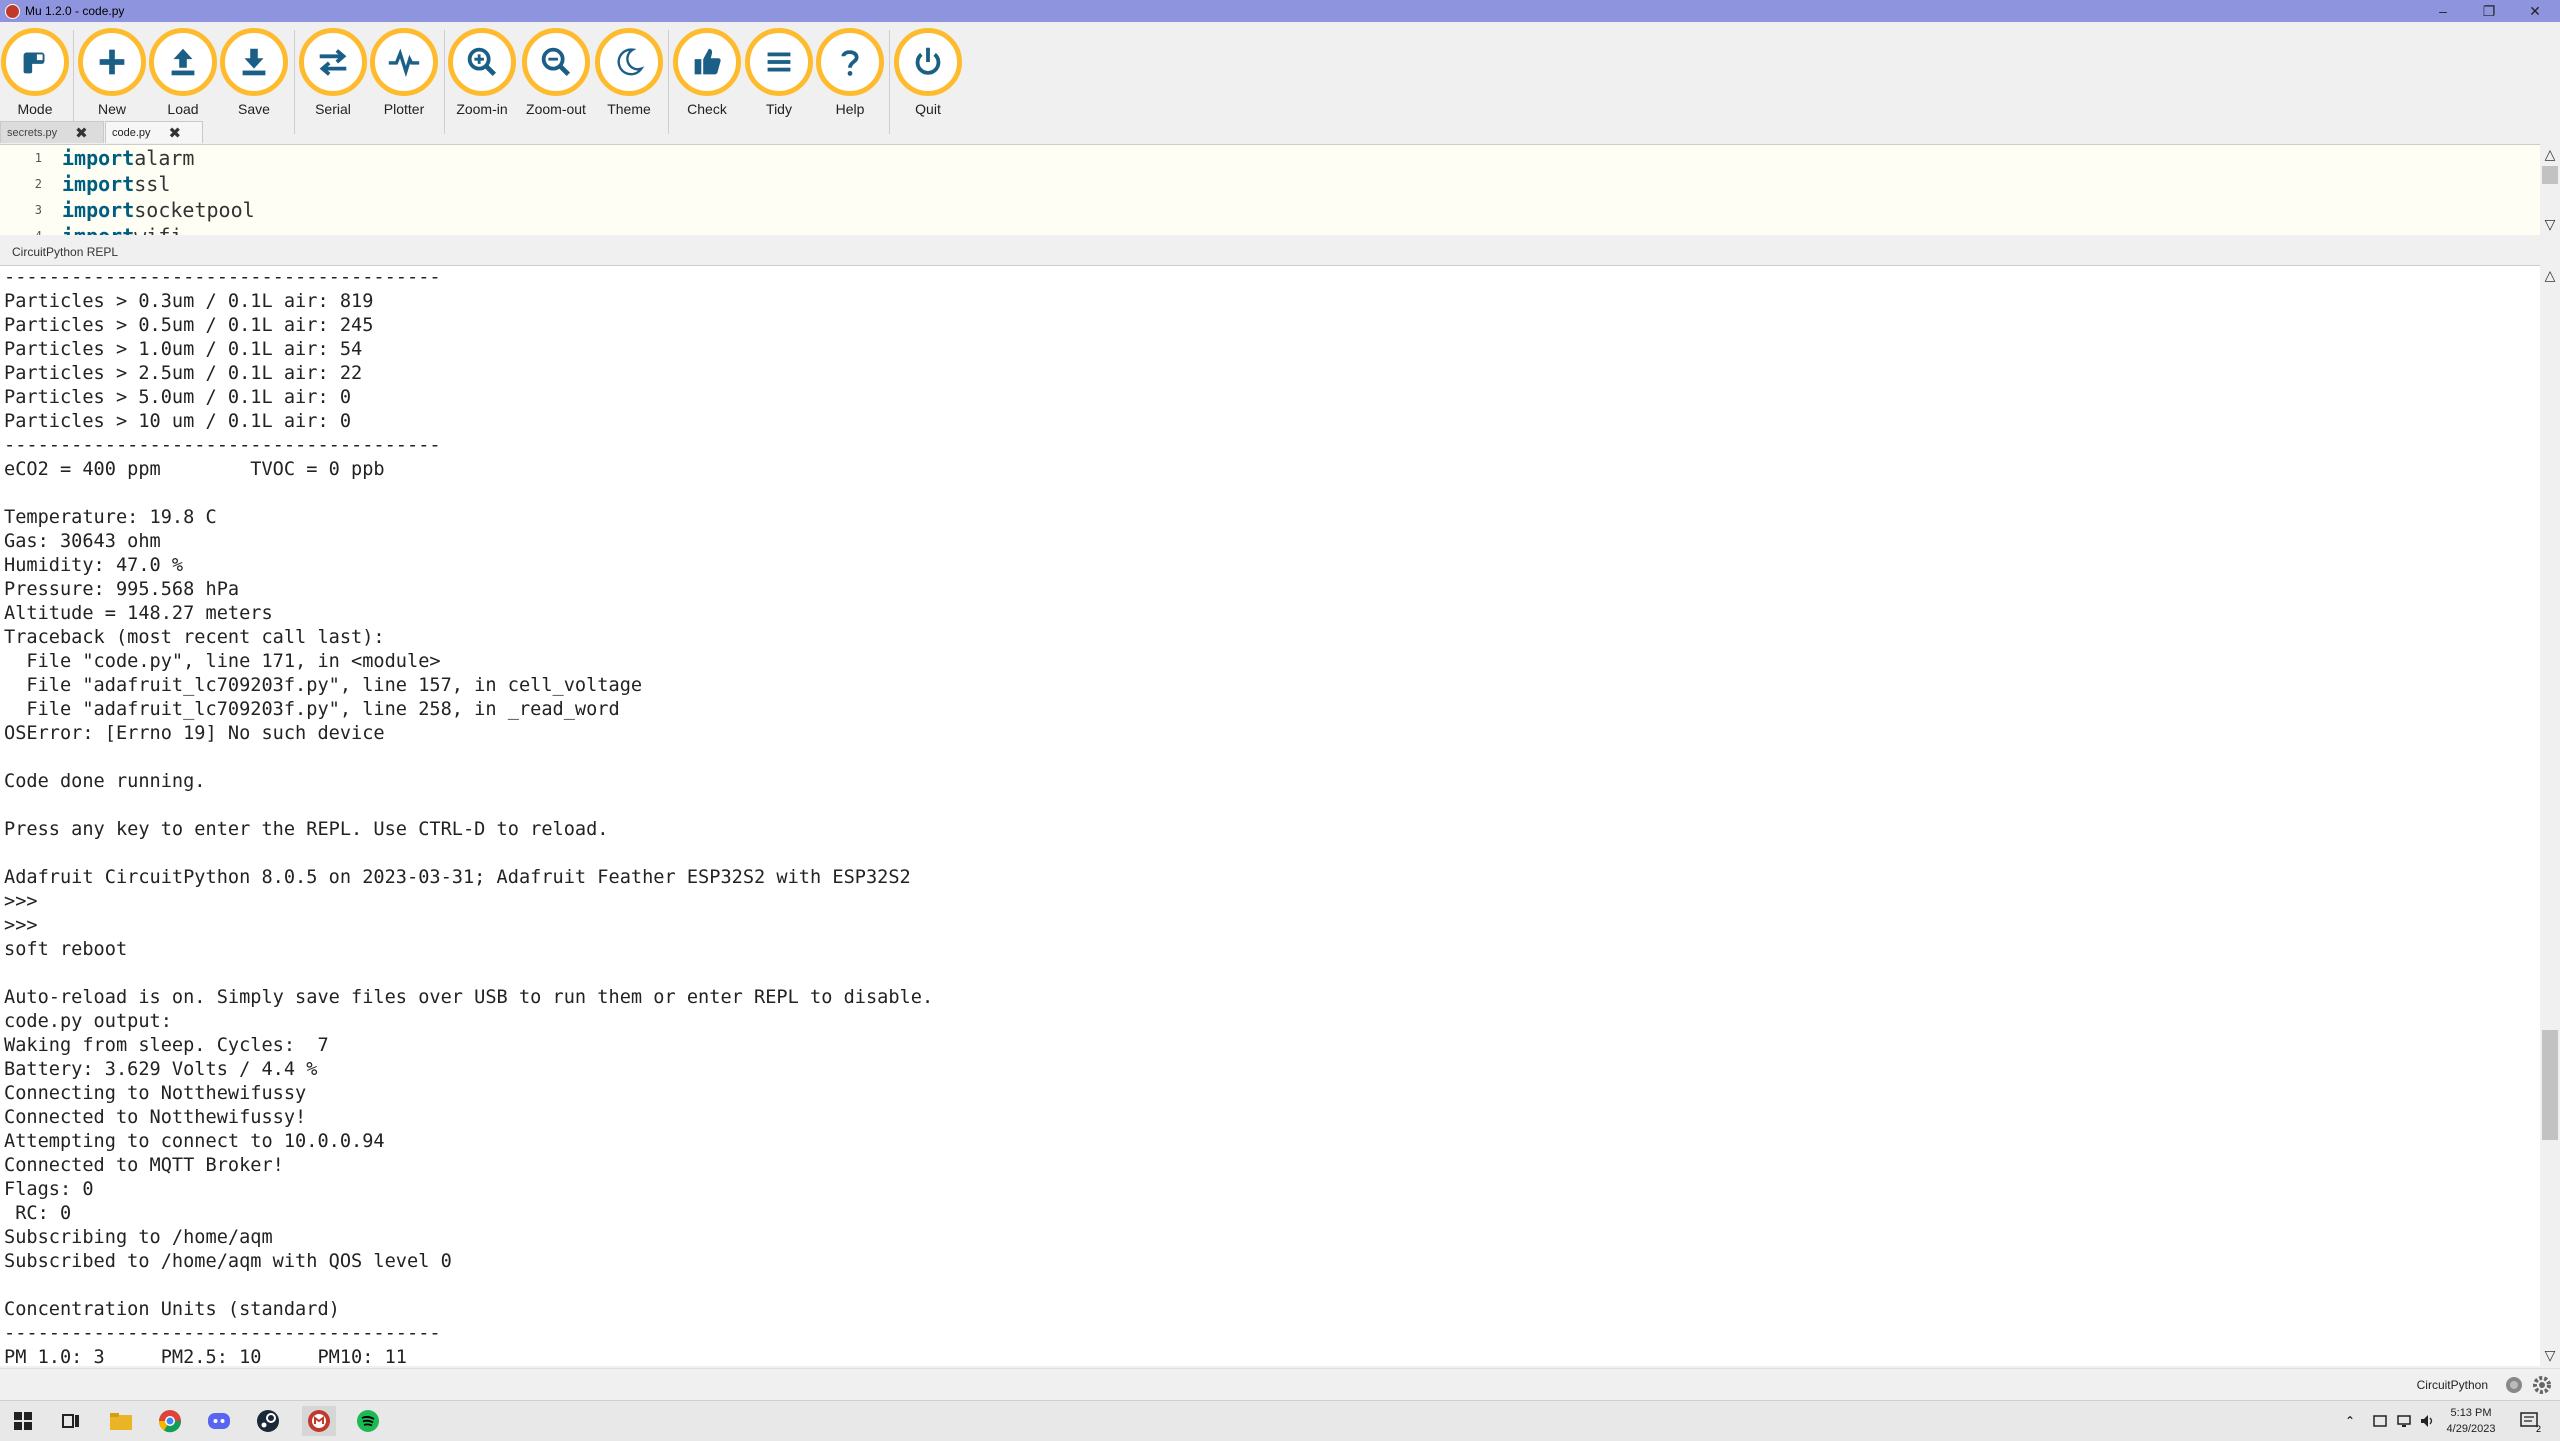 Image resolution: width=2560 pixels, height=1441 pixels. Describe the element at coordinates (32, 132) in the screenshot. I see `tab-label: secrets.py` at that location.